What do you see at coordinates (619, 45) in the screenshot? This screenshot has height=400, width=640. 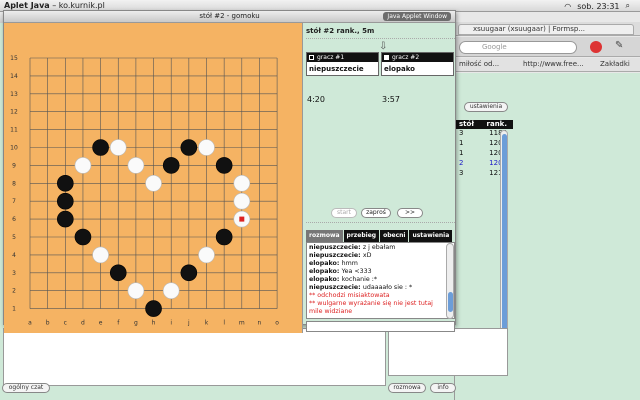 I see `wrench-icon: ✎` at bounding box center [619, 45].